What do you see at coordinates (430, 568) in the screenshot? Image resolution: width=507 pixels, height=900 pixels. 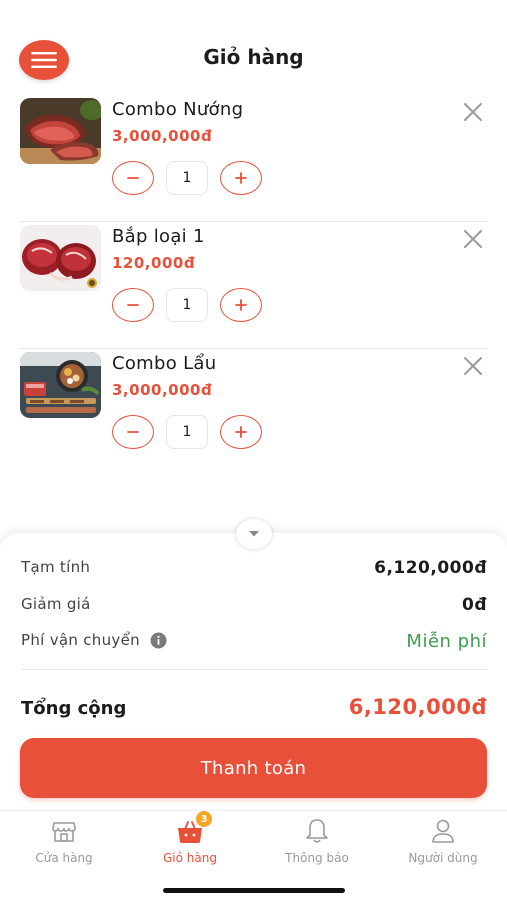 I see `subtotal-value: 6,120,000đ` at bounding box center [430, 568].